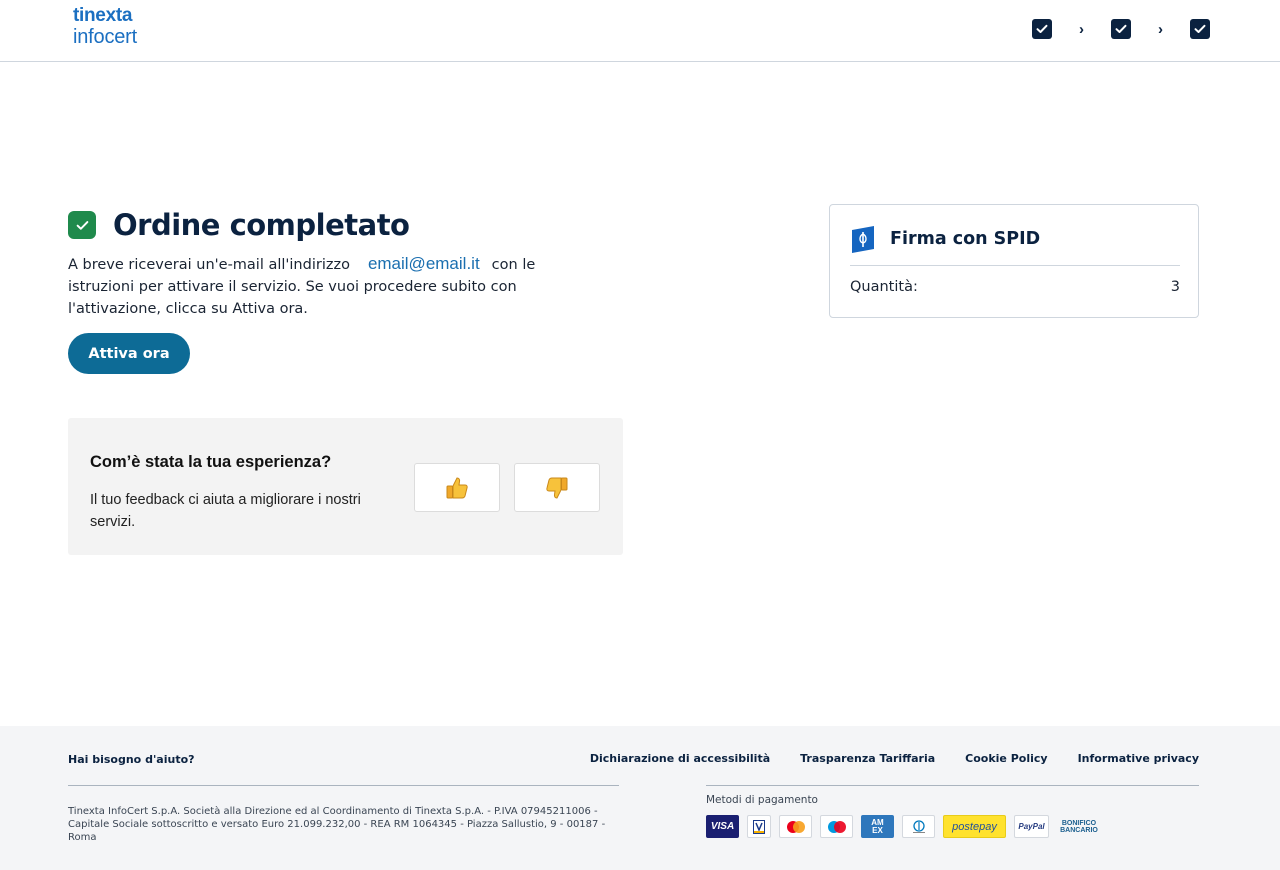 The height and width of the screenshot is (870, 1280). I want to click on thumbs-down-button, so click(557, 487).